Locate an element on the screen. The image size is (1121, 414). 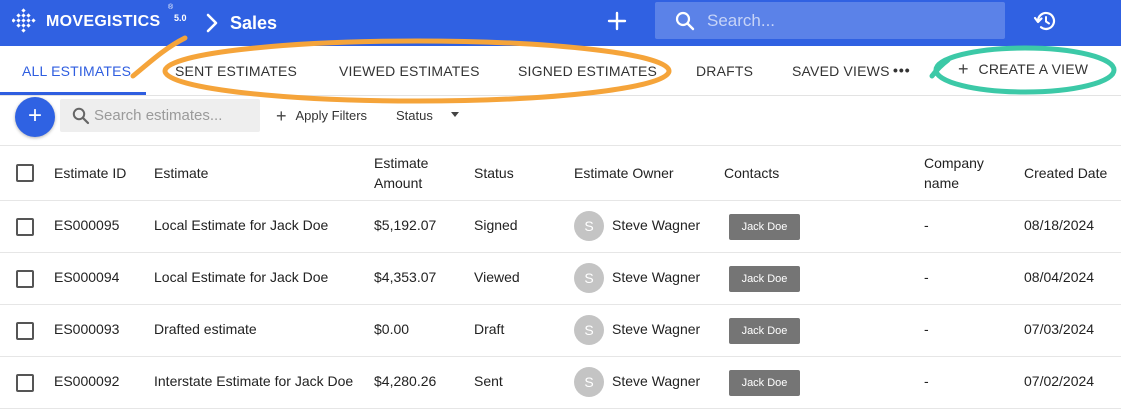
tab-viewed-estimates: VIEWED ESTIMATES is located at coordinates (409, 71).